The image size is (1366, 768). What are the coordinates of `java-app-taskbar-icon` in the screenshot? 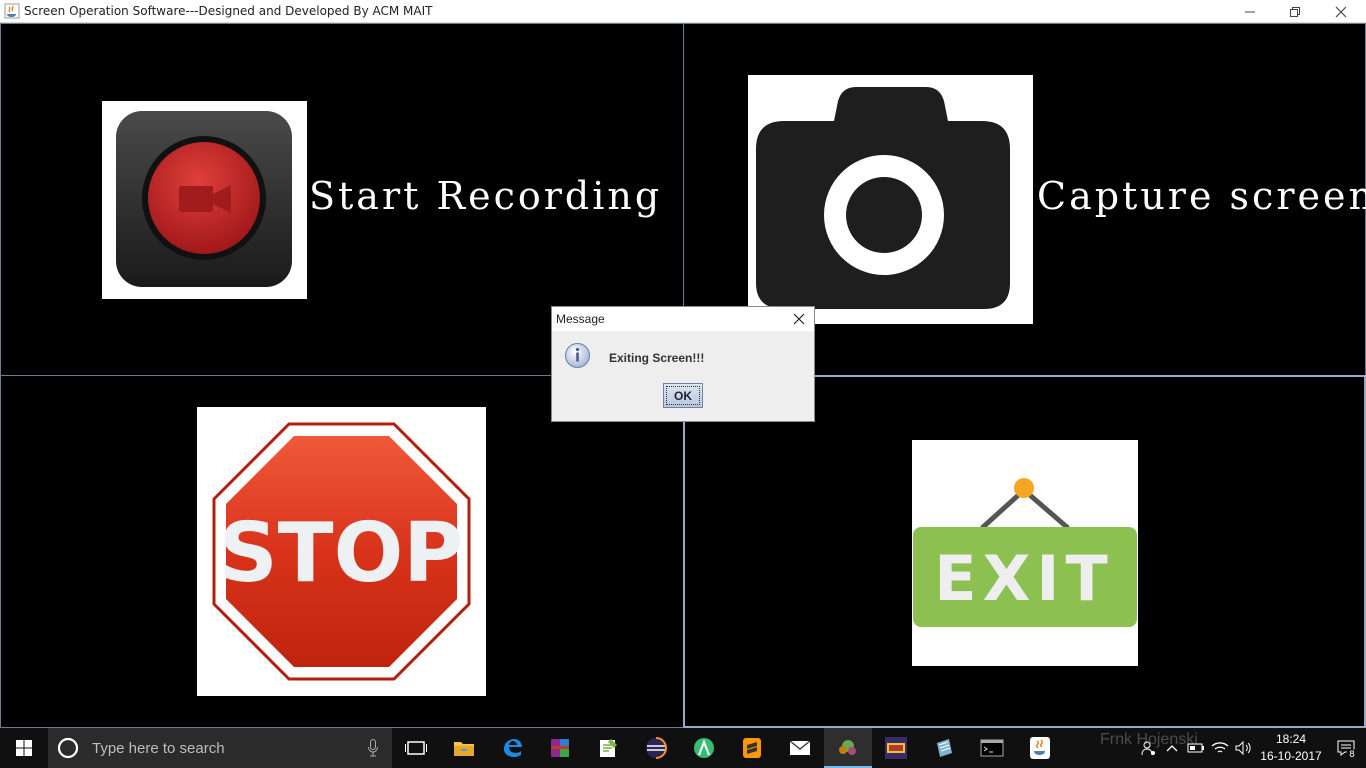 It's located at (847, 747).